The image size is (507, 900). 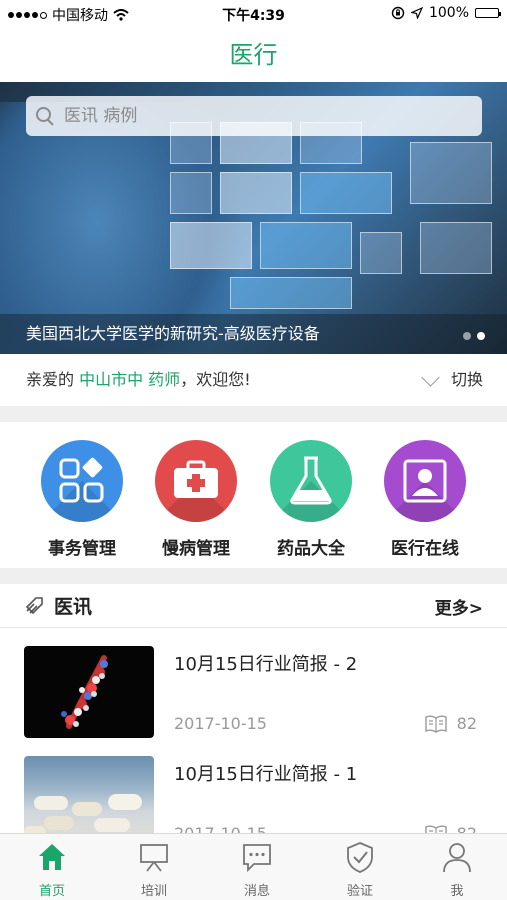 I want to click on news-tag-icon, so click(x=34, y=606).